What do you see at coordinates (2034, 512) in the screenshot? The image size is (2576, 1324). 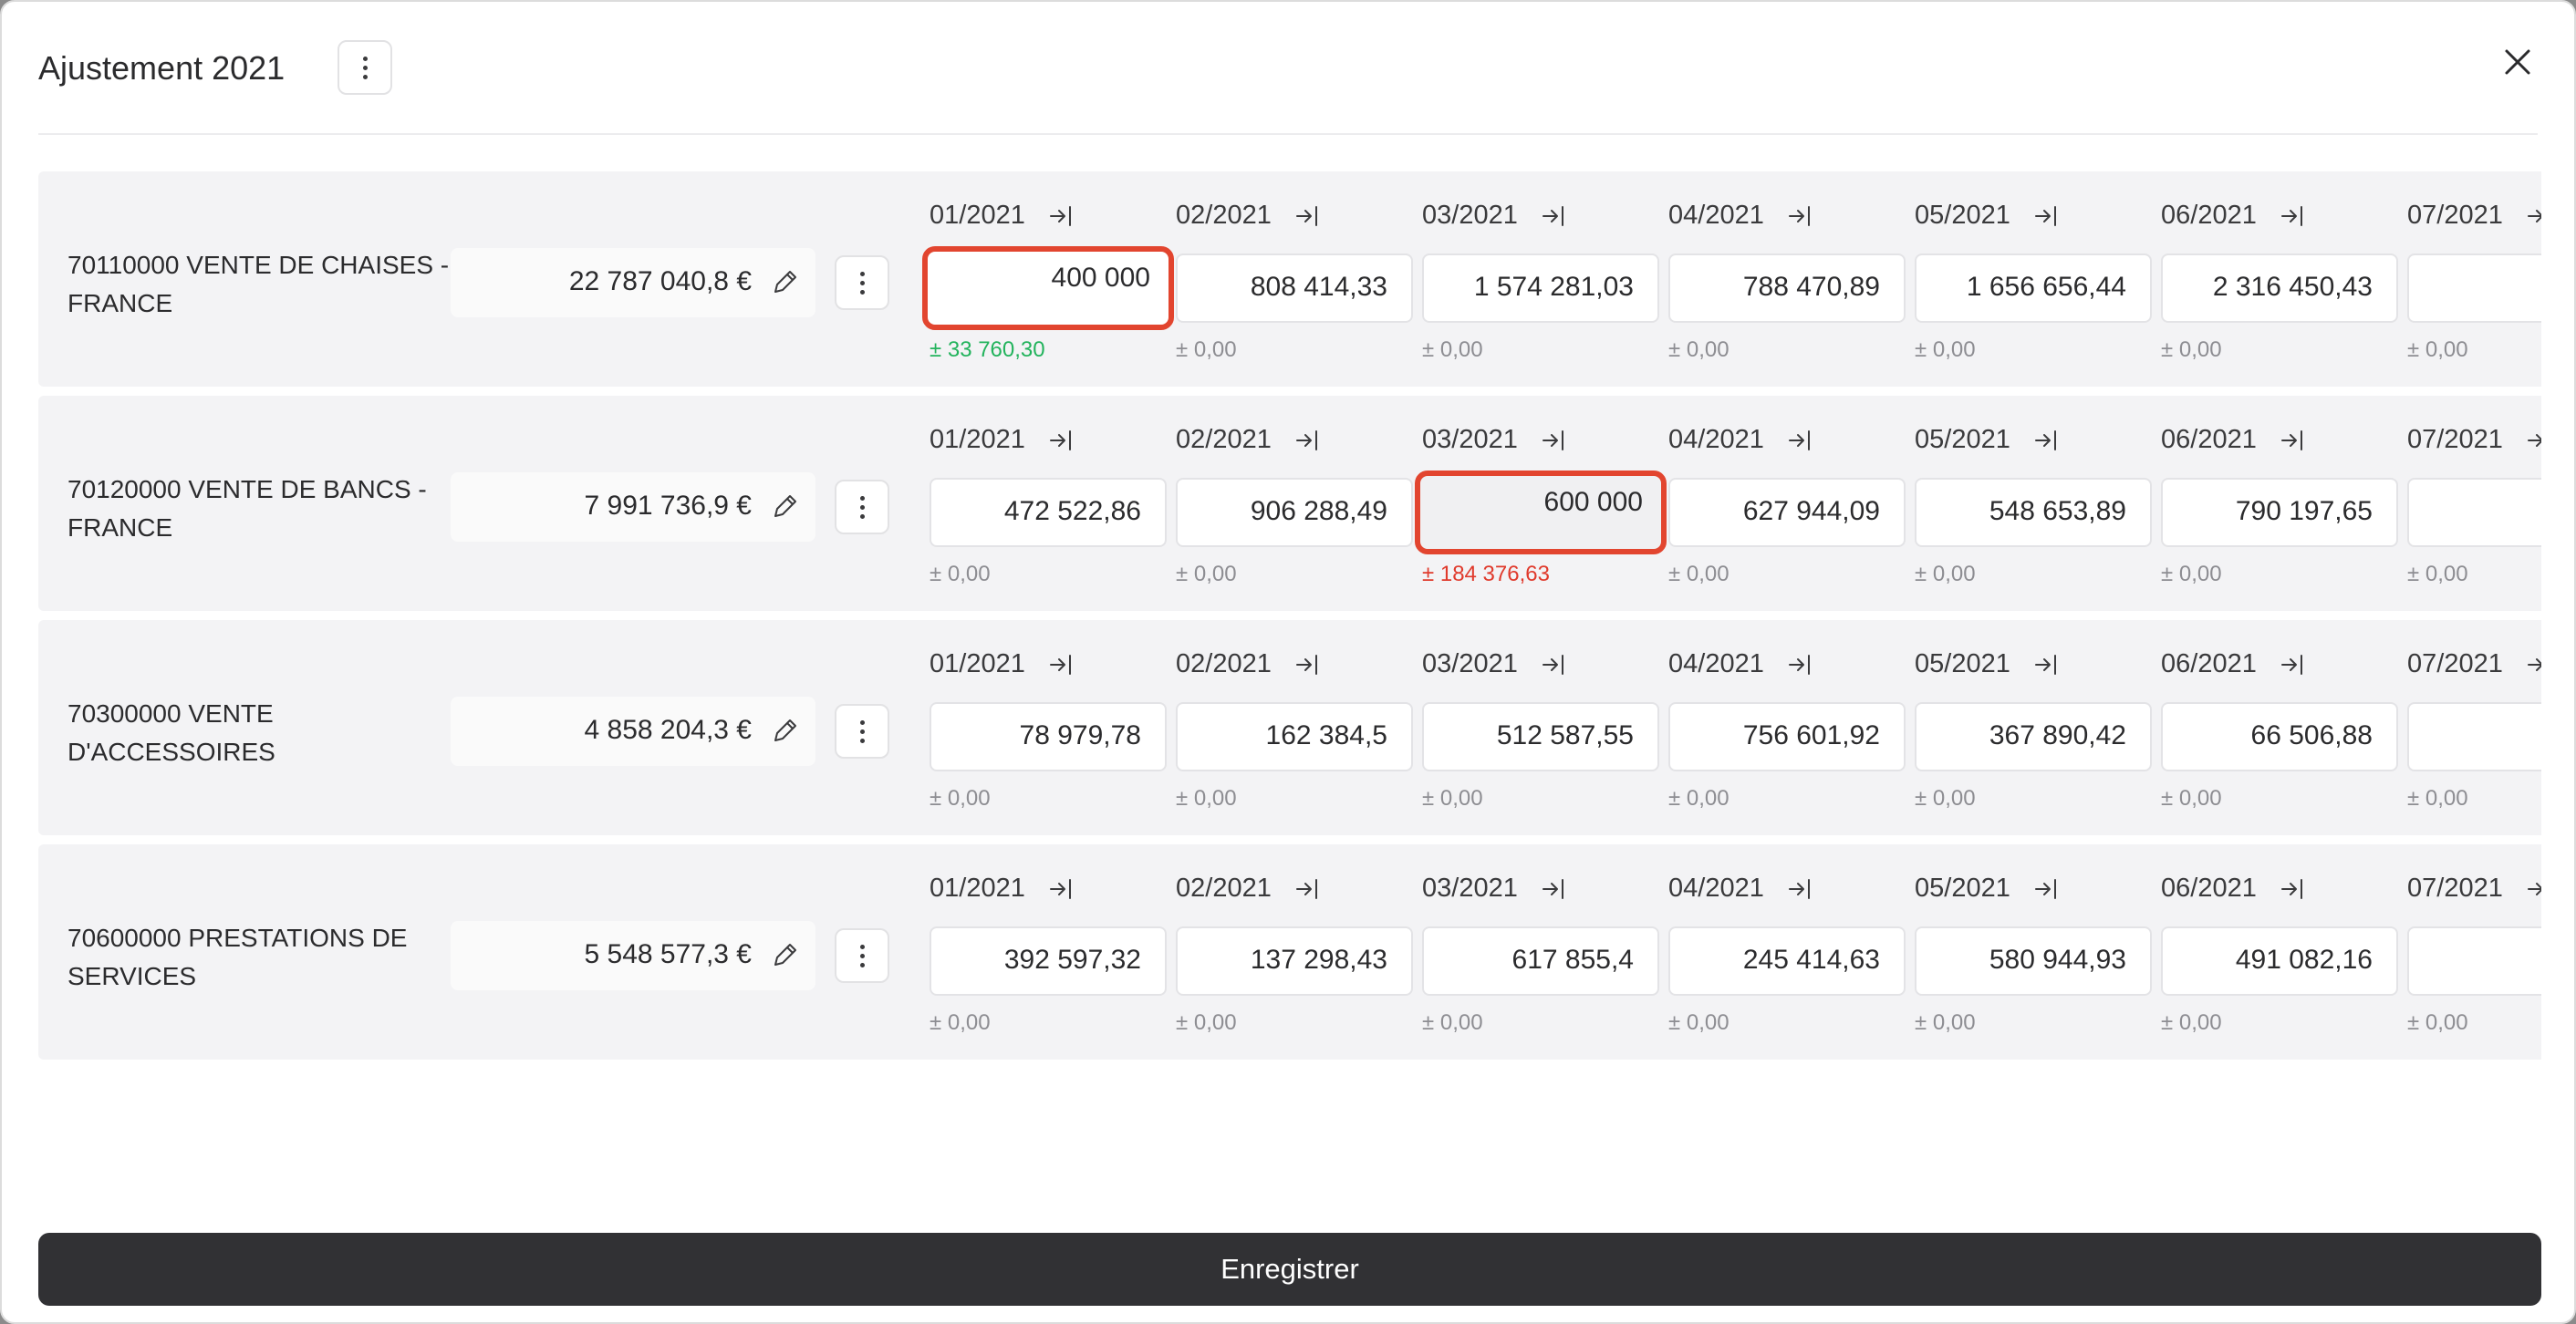 I see `month-value-input: 548 653,89` at bounding box center [2034, 512].